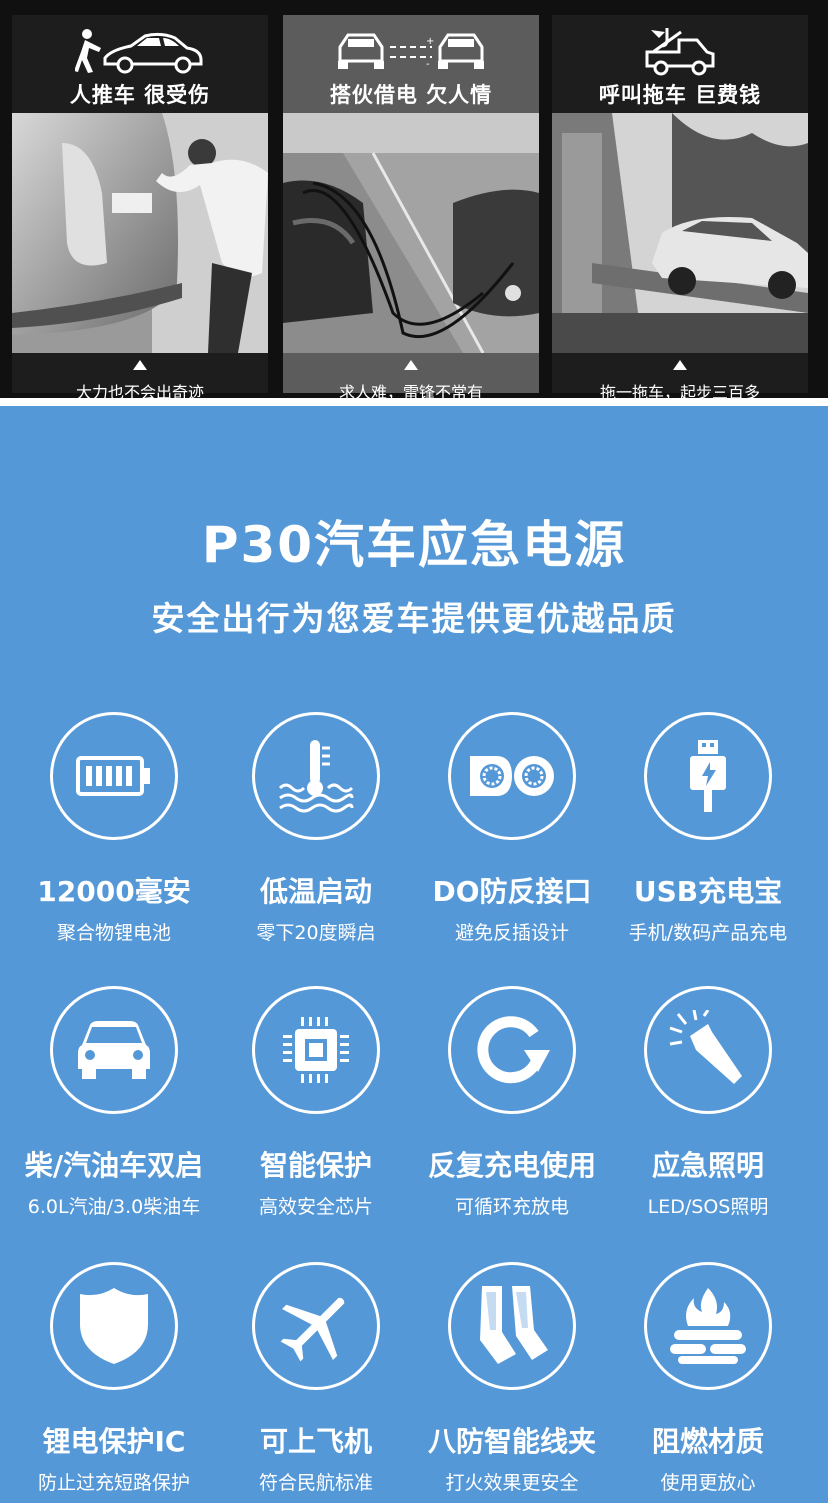 The height and width of the screenshot is (1503, 828). What do you see at coordinates (680, 51) in the screenshot?
I see `tow-truck-icon` at bounding box center [680, 51].